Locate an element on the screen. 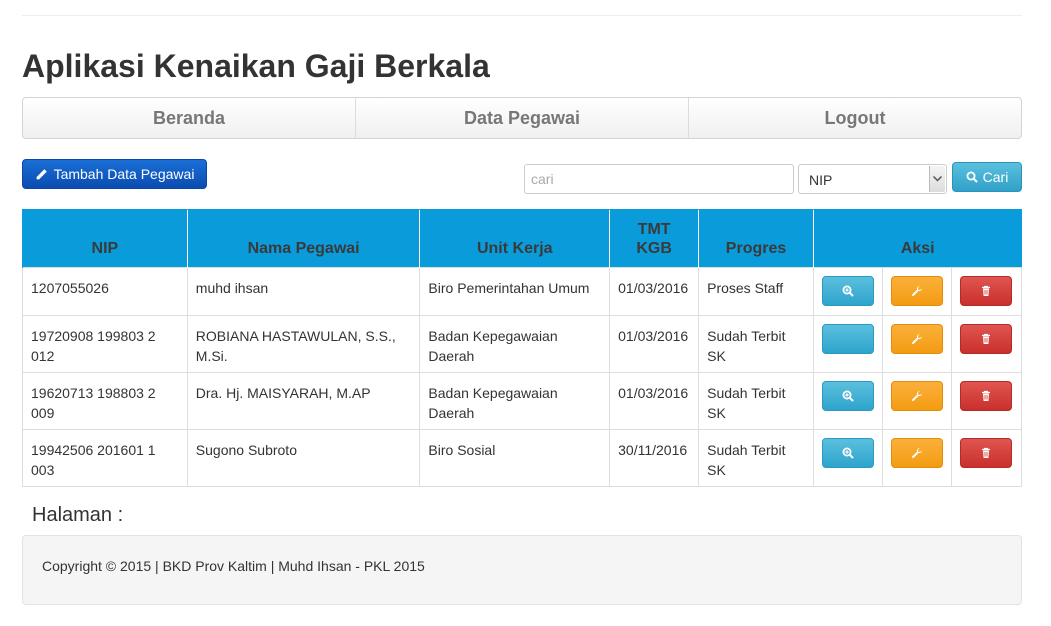 The width and height of the screenshot is (1051, 626). cell-nip: 1207055026 is located at coordinates (105, 291).